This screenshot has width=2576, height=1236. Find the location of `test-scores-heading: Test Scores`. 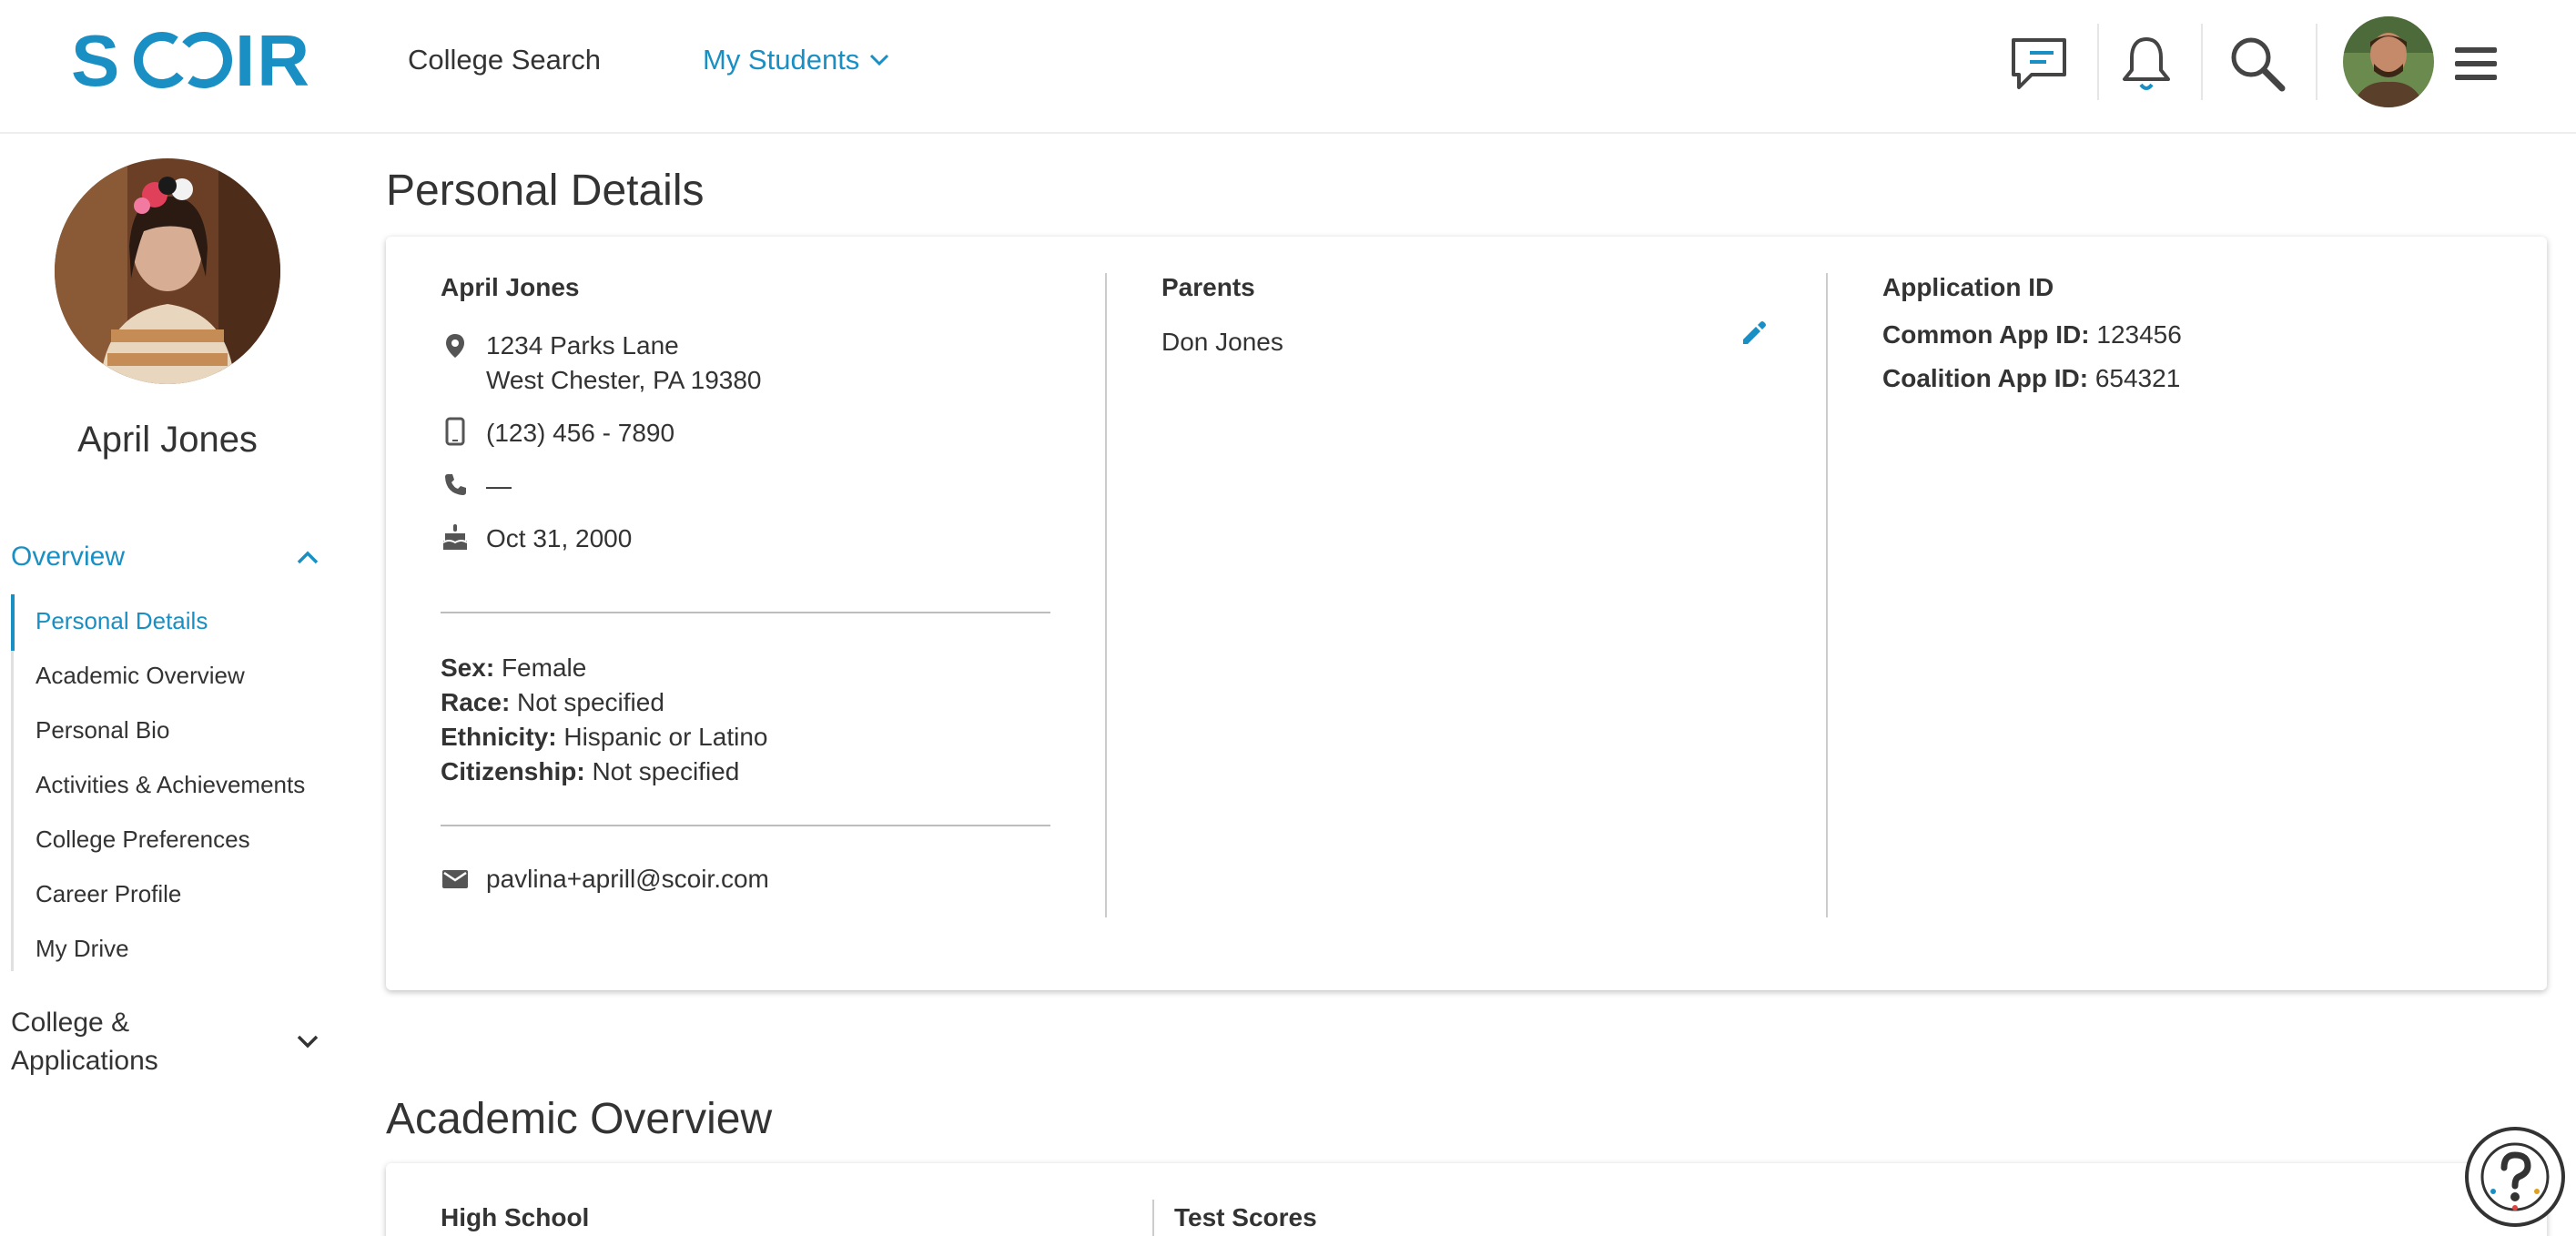

test-scores-heading: Test Scores is located at coordinates (1245, 1217).